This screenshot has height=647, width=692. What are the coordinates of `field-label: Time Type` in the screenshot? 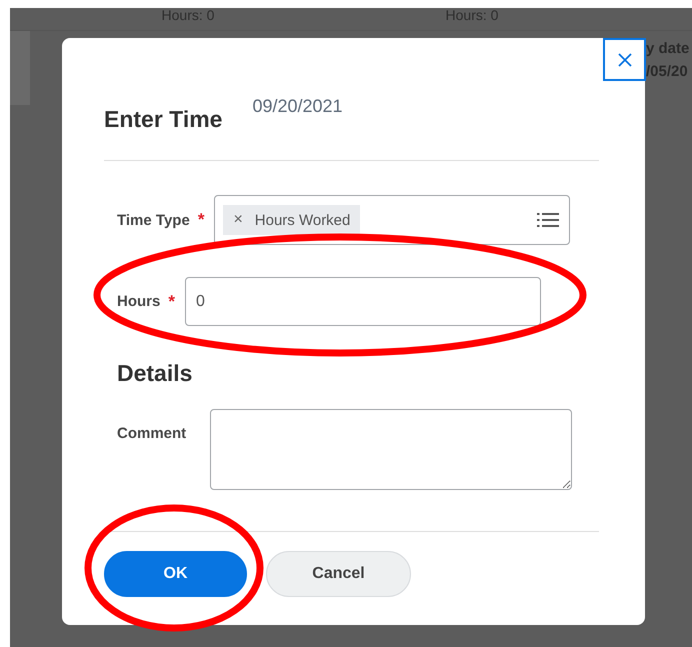 It's located at (153, 220).